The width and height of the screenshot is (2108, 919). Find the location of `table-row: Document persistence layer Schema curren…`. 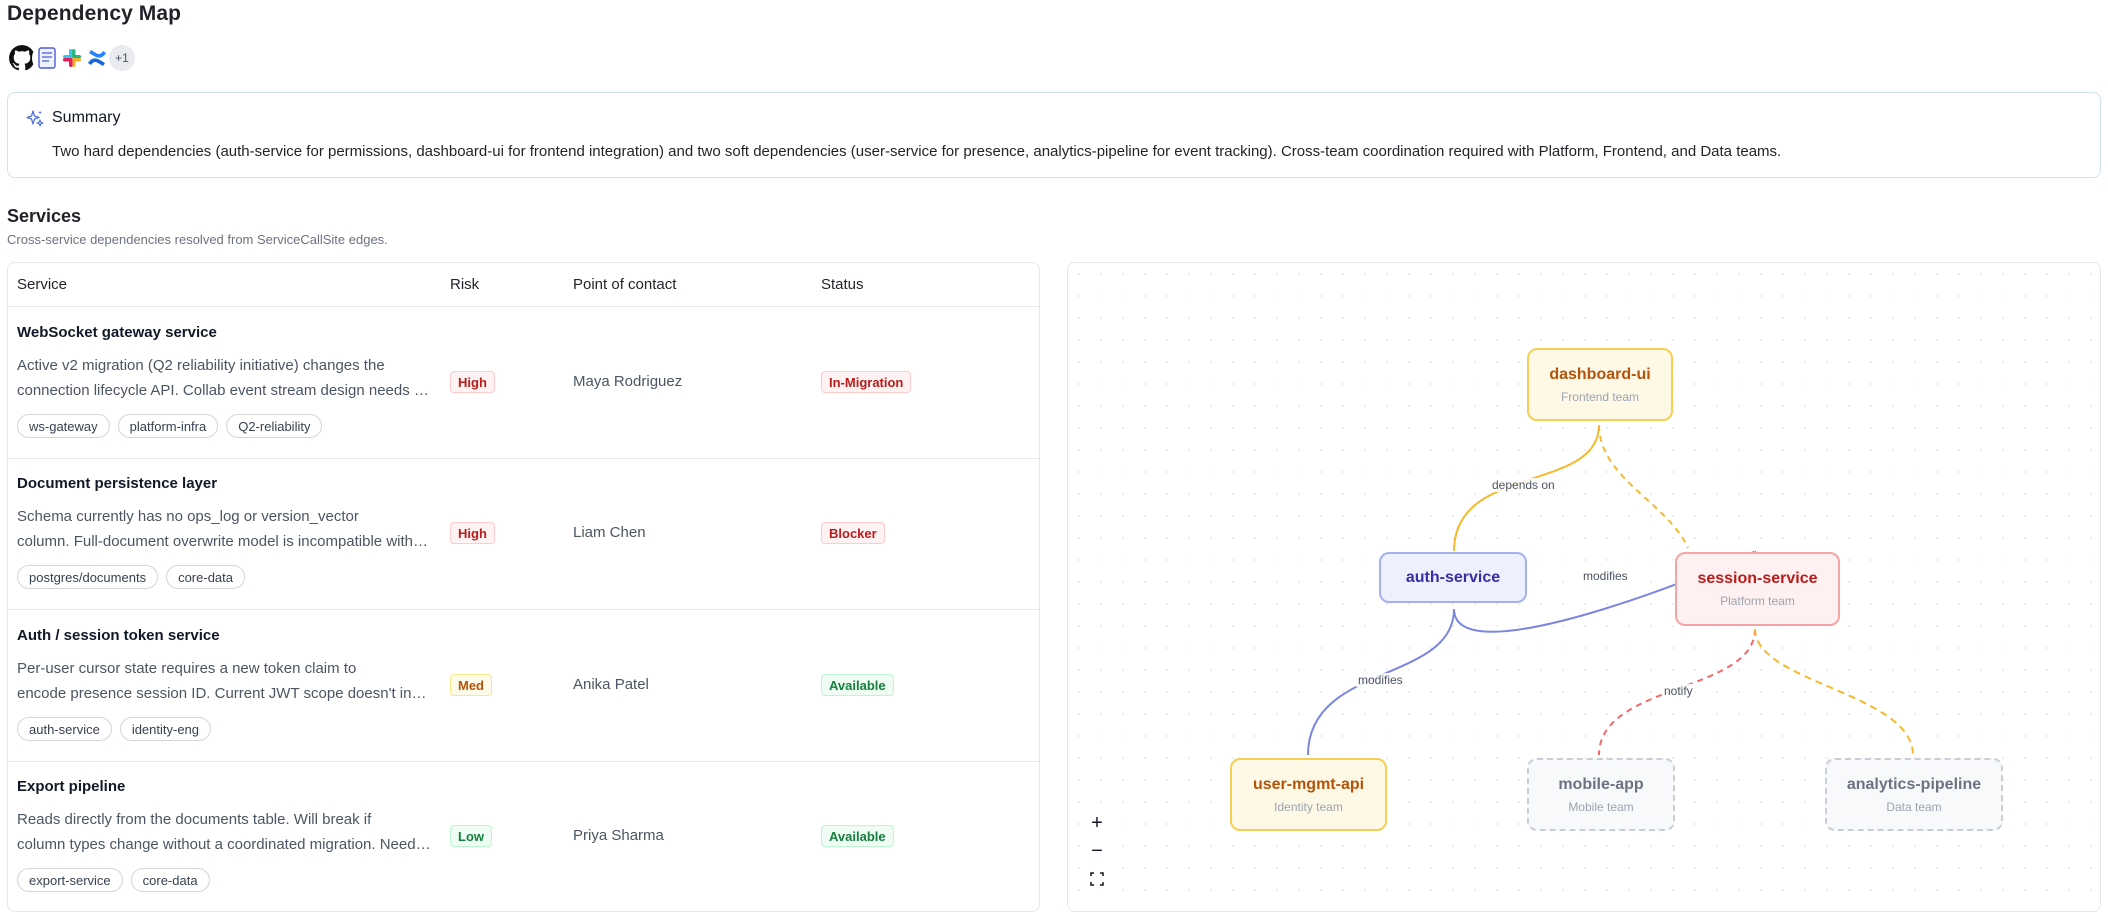

table-row: Document persistence layer Schema curren… is located at coordinates (523, 534).